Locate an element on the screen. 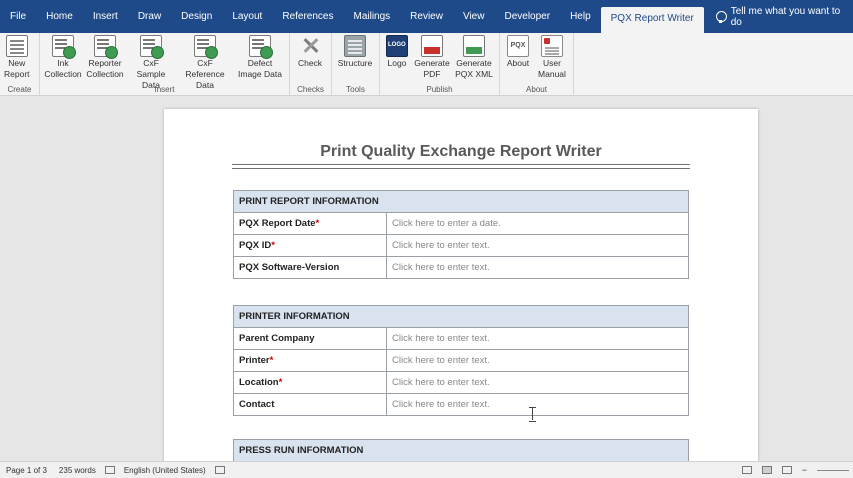  location-field: Click here to enter text. is located at coordinates (537, 382).